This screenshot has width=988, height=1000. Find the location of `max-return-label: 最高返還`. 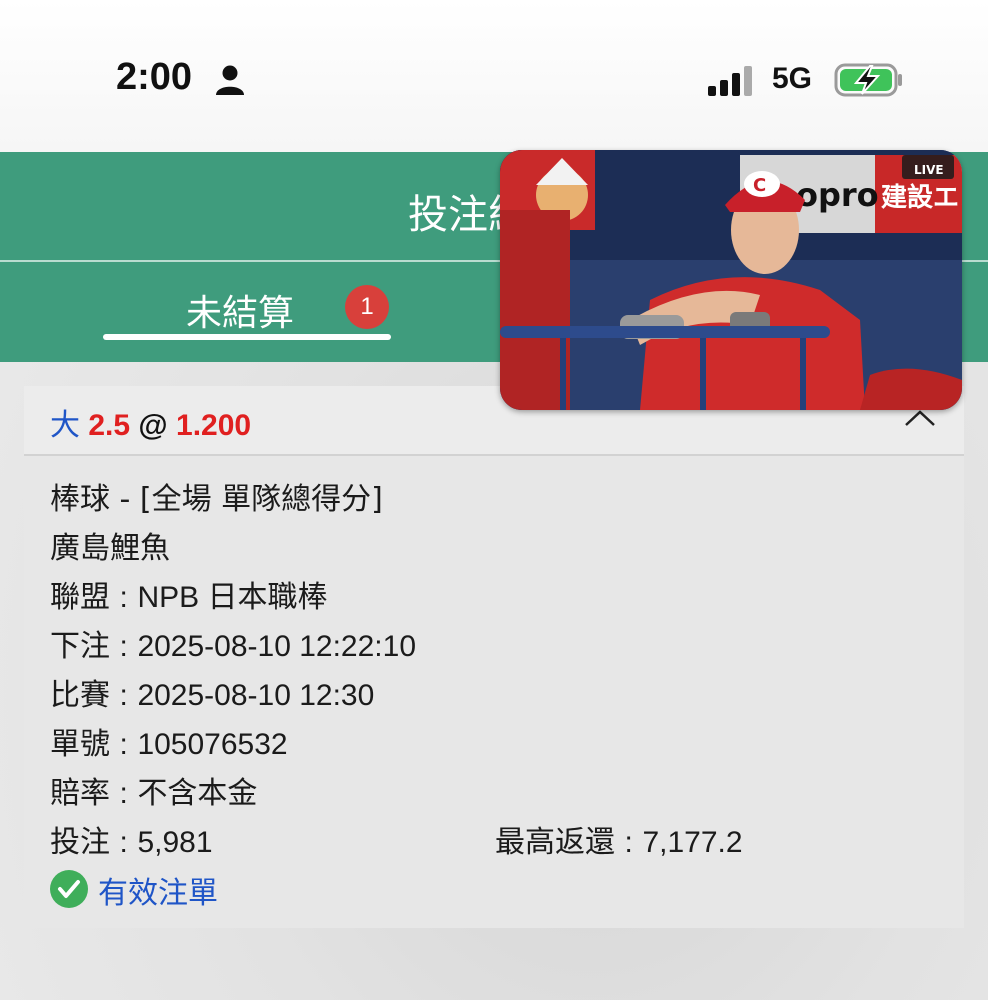

max-return-label: 最高返還 is located at coordinates (555, 842).